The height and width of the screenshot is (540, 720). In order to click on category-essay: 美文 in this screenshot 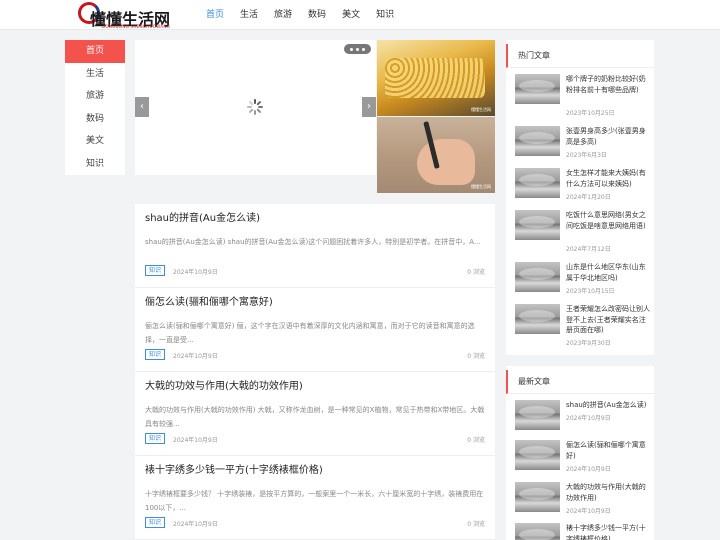, I will do `click(95, 141)`.